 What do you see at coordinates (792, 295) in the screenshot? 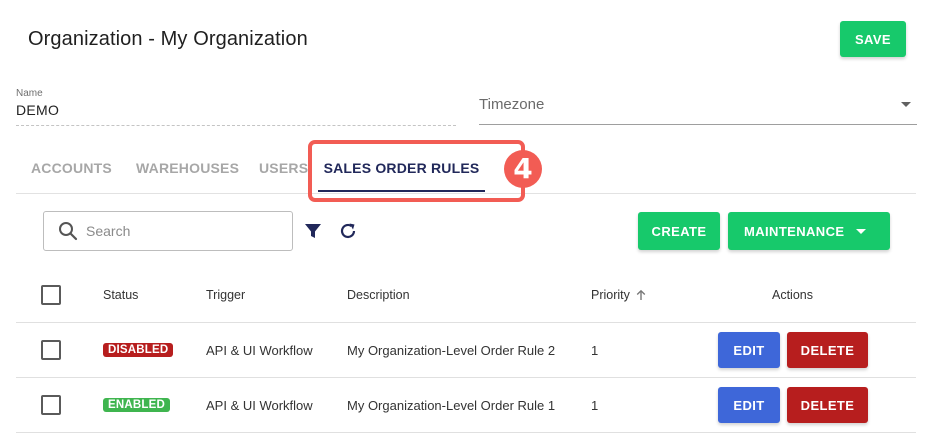
I see `column-header-actions: Actions` at bounding box center [792, 295].